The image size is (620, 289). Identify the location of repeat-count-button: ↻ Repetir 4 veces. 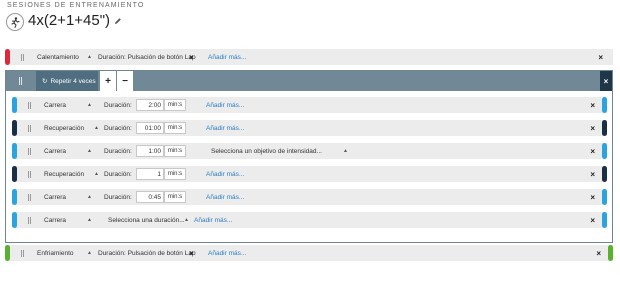
(67, 81).